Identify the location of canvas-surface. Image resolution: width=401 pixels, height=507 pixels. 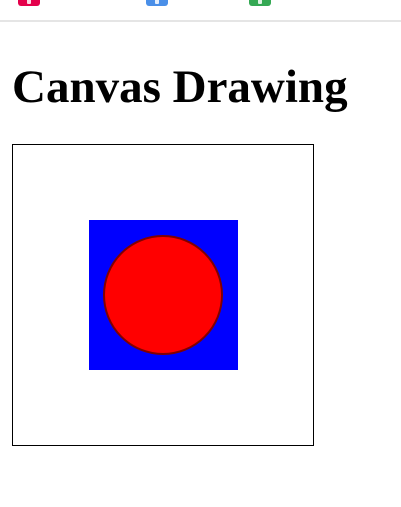
(163, 295).